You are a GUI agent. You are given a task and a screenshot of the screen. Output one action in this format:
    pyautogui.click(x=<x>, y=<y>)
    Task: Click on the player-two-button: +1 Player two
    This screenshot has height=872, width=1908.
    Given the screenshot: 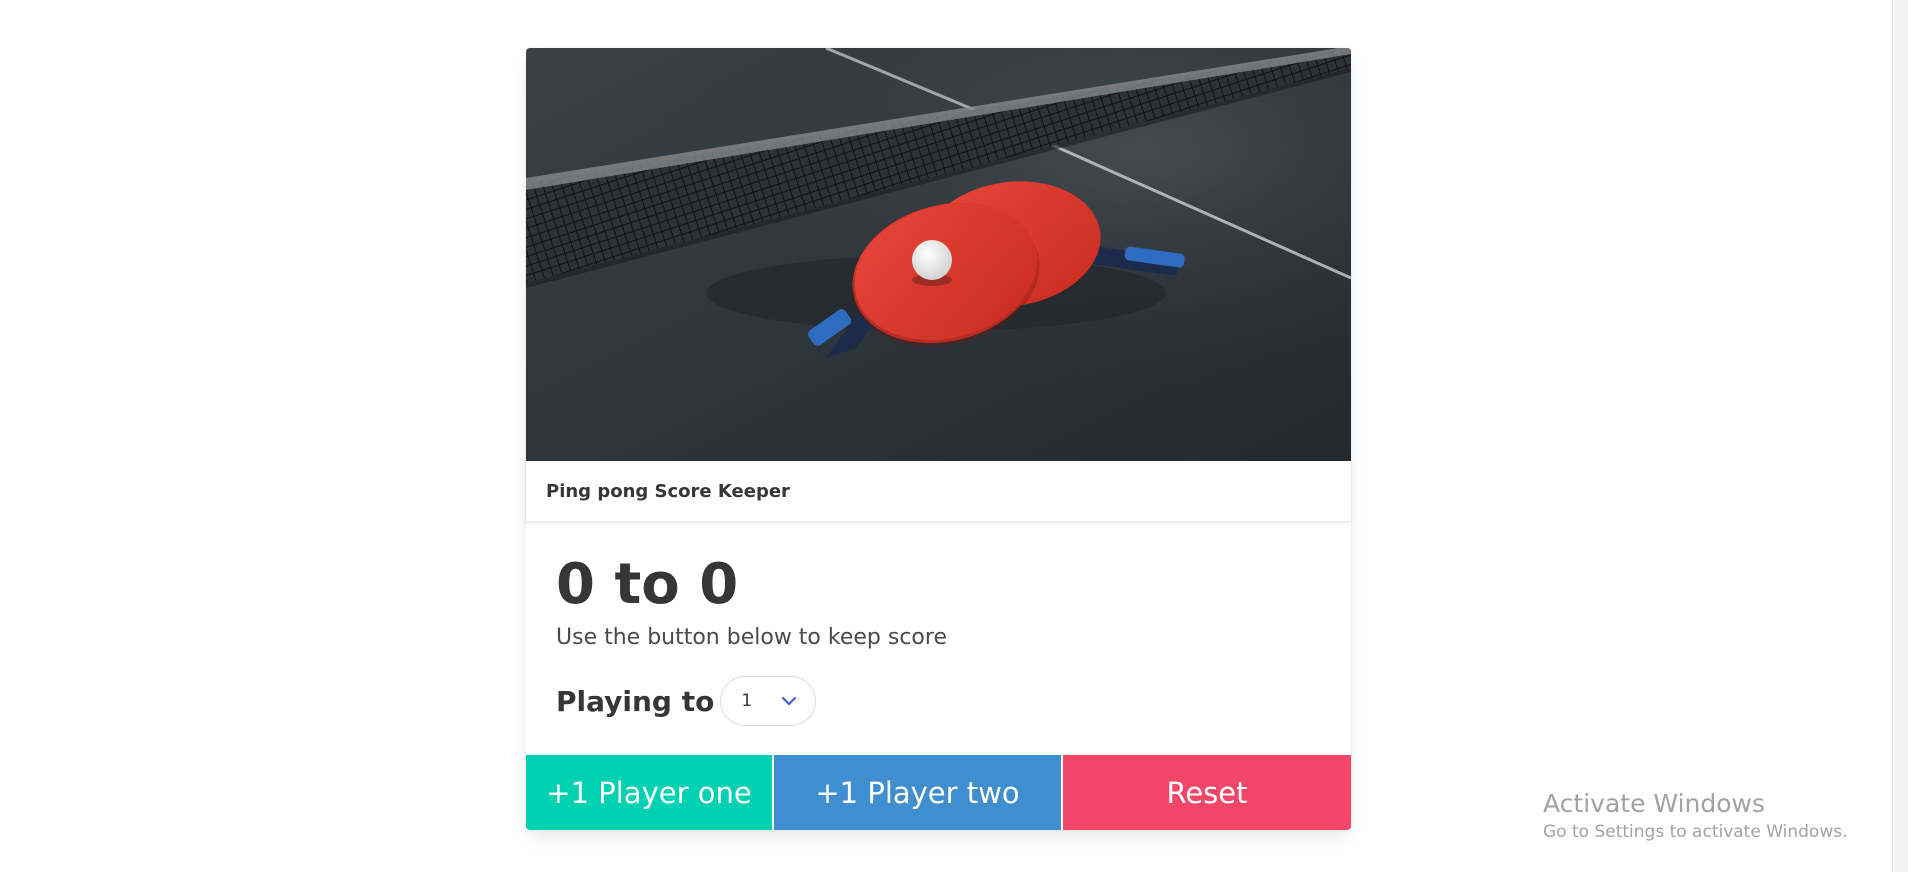 What is the action you would take?
    pyautogui.click(x=917, y=792)
    